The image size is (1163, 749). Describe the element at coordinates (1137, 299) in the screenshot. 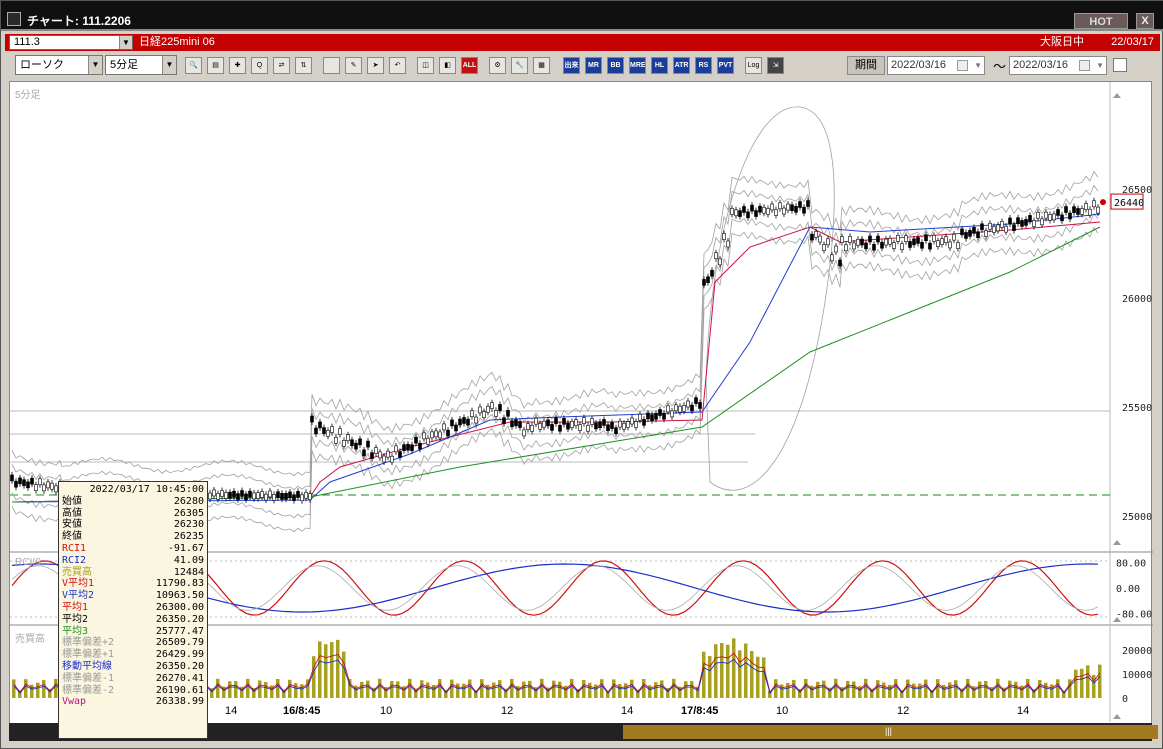

I see `price-axis-label: 26000` at that location.